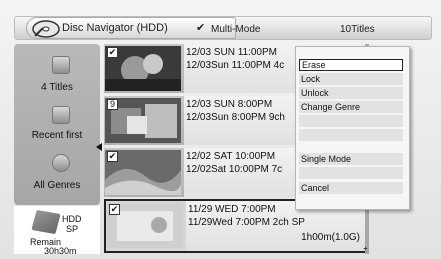  Describe the element at coordinates (351, 65) in the screenshot. I see `menu-item-erase: Erase` at that location.